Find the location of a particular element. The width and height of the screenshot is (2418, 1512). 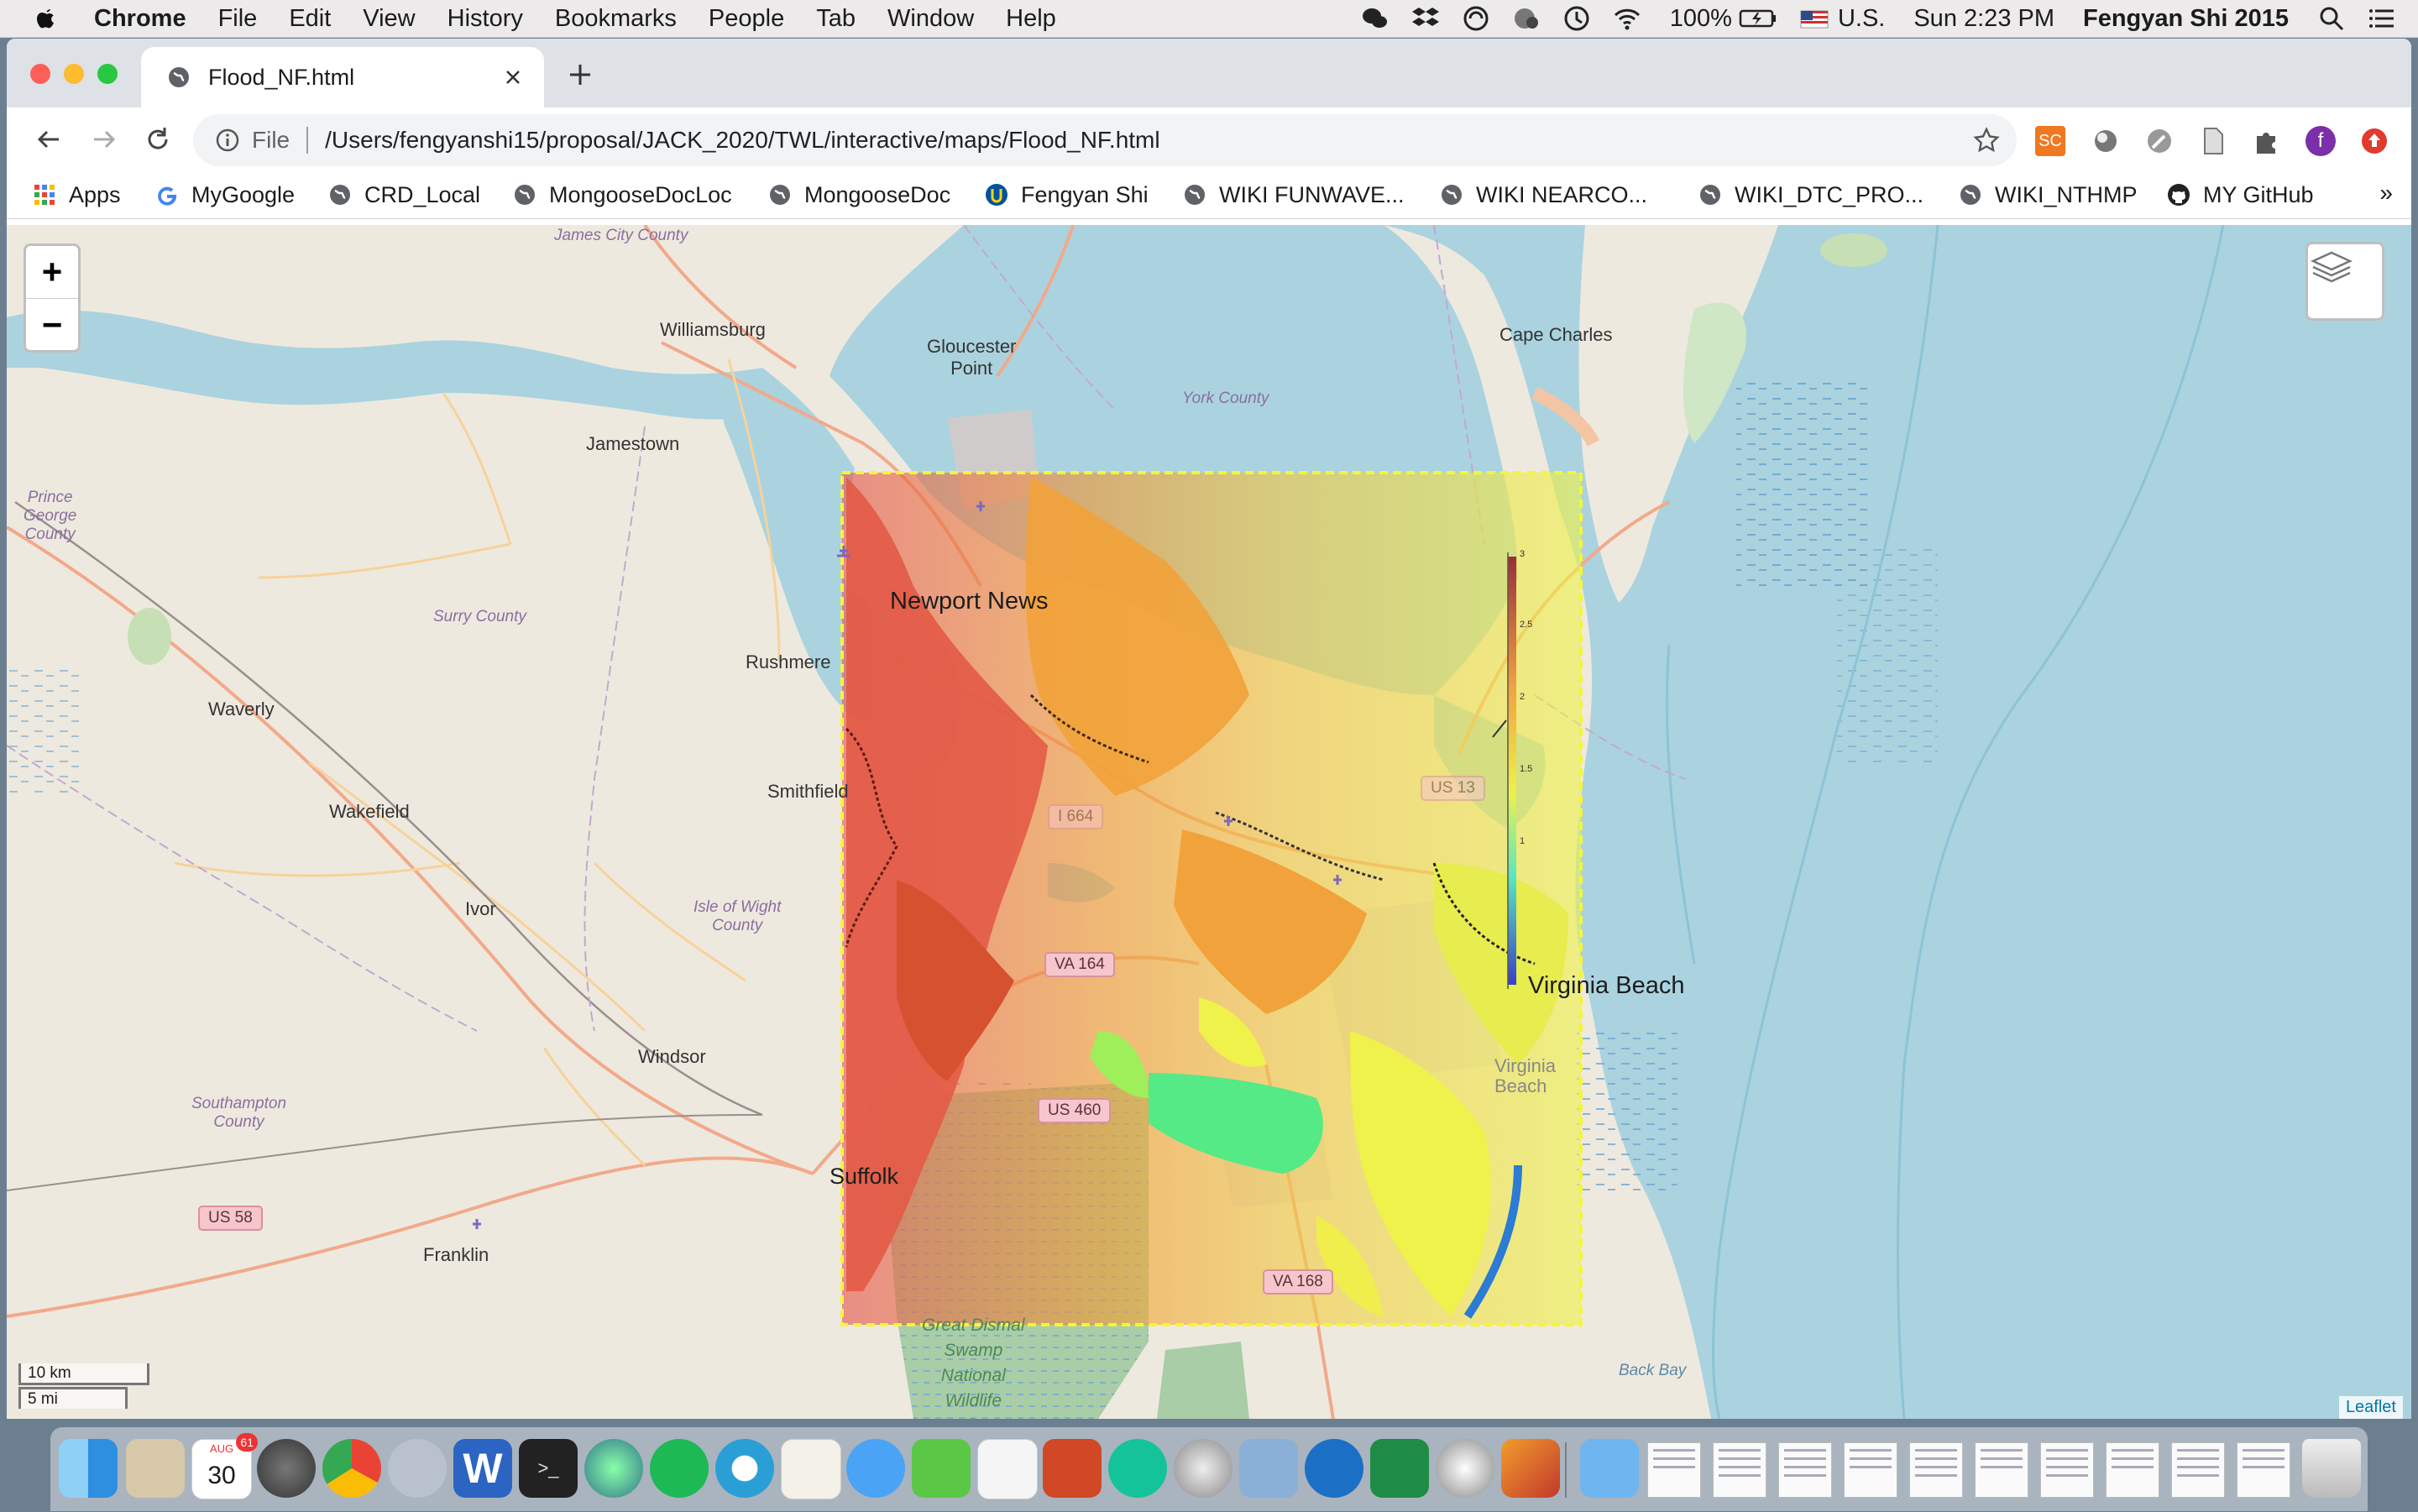

update-alert-icon is located at coordinates (2374, 141).